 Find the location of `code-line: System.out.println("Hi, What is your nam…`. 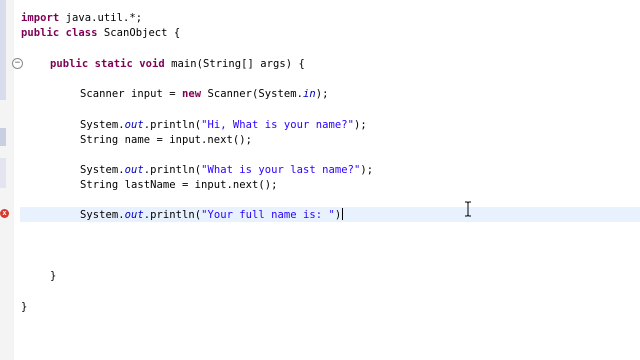

code-line: System.out.println("Hi, What is your nam… is located at coordinates (223, 125).